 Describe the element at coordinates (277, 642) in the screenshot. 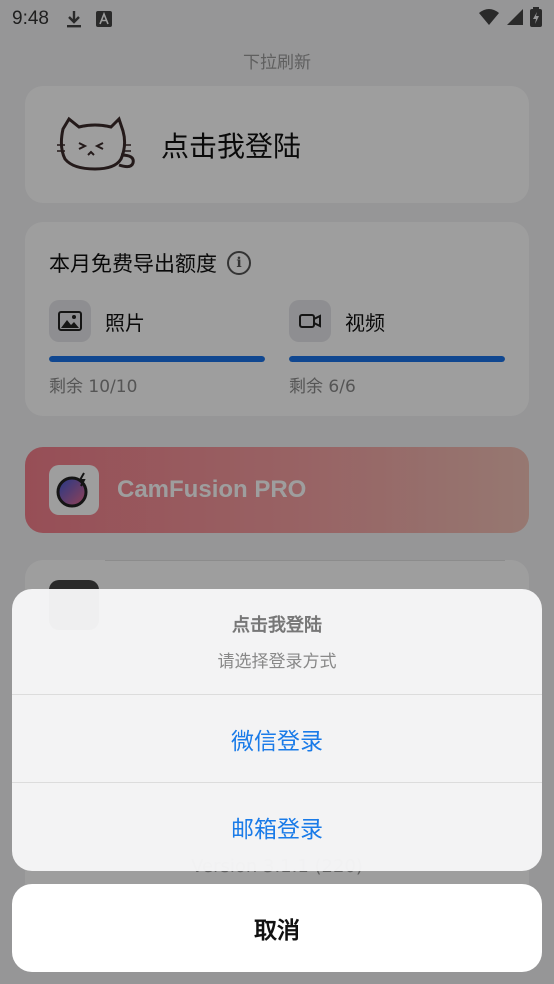

I see `action-sheet-header: 点击我登陆 请选择登录方式` at that location.